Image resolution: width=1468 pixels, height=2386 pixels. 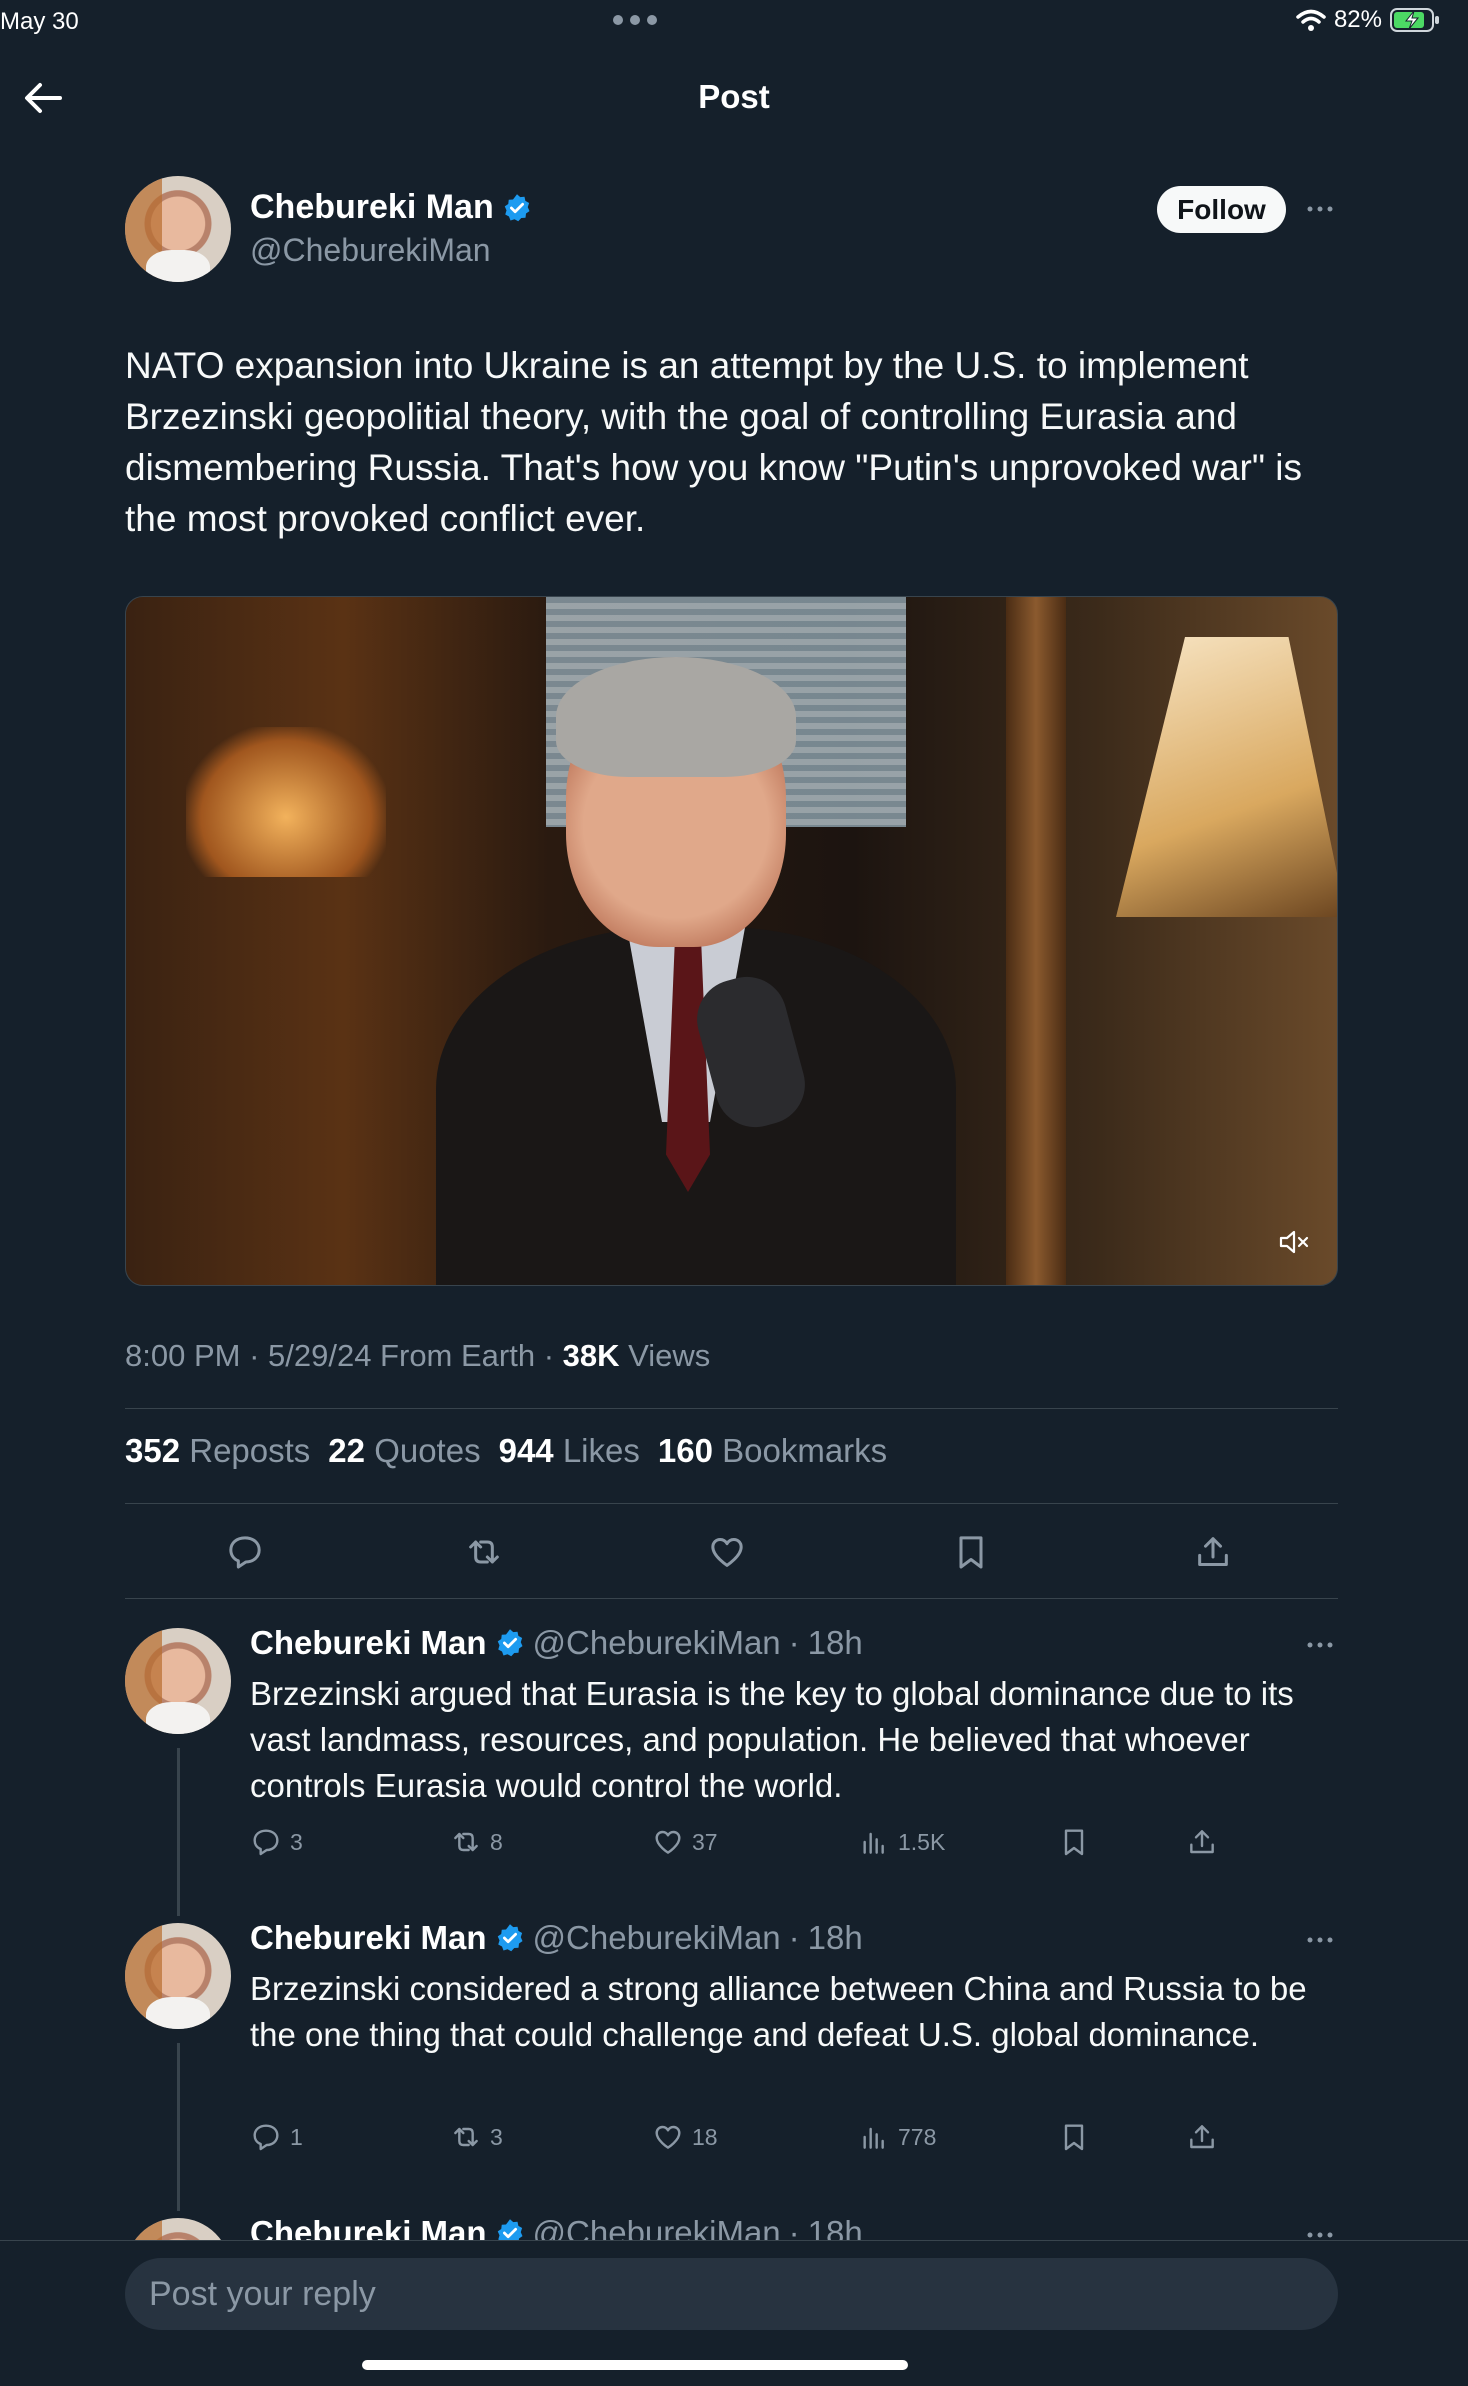 What do you see at coordinates (496, 1841) in the screenshot?
I see `repost-count: 8` at bounding box center [496, 1841].